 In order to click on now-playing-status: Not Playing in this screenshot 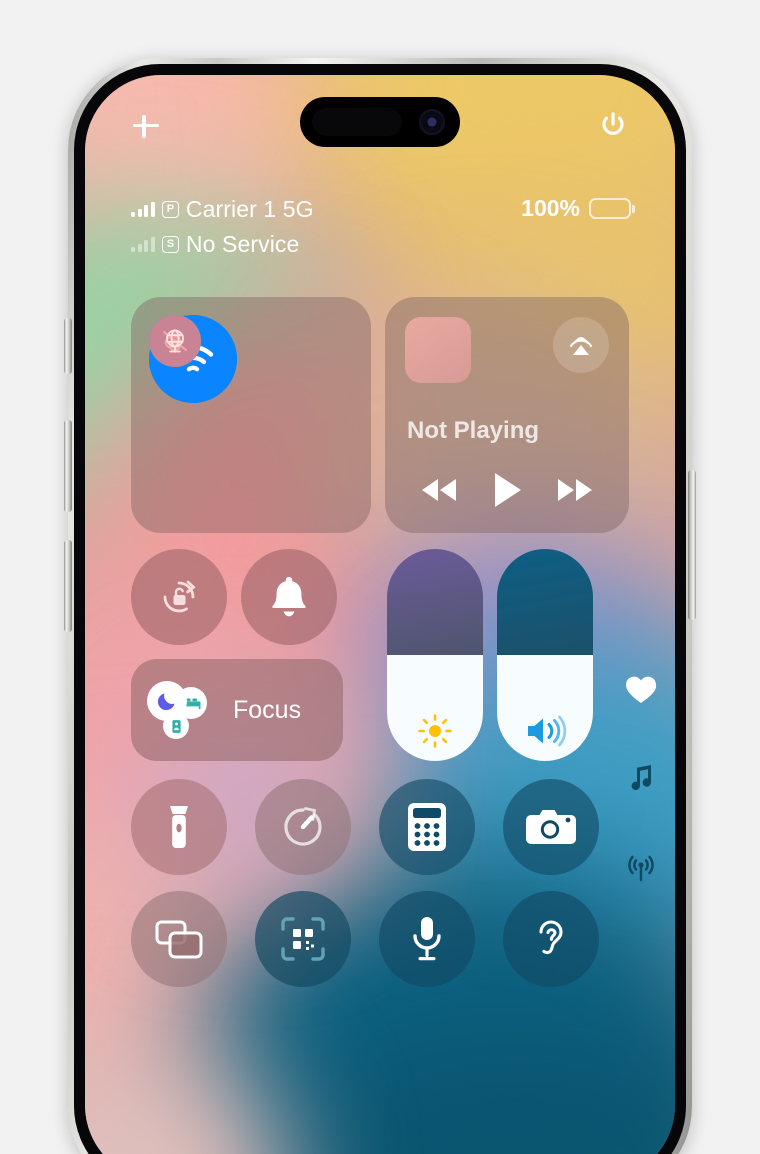, I will do `click(473, 430)`.